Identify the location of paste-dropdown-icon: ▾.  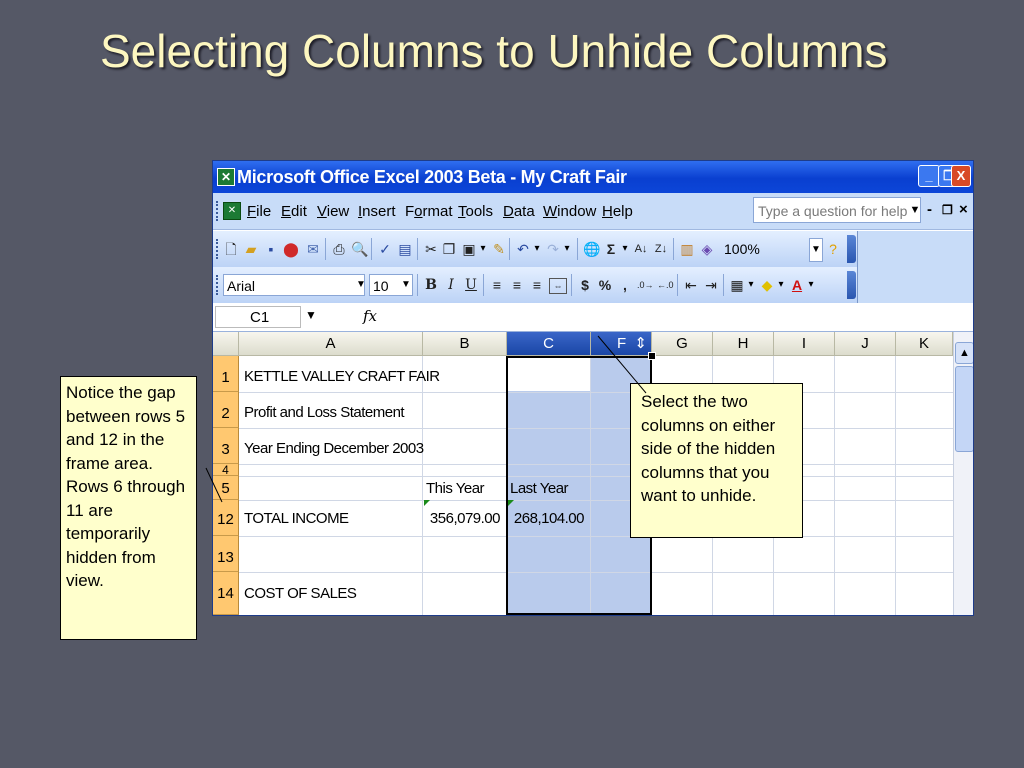
(483, 249).